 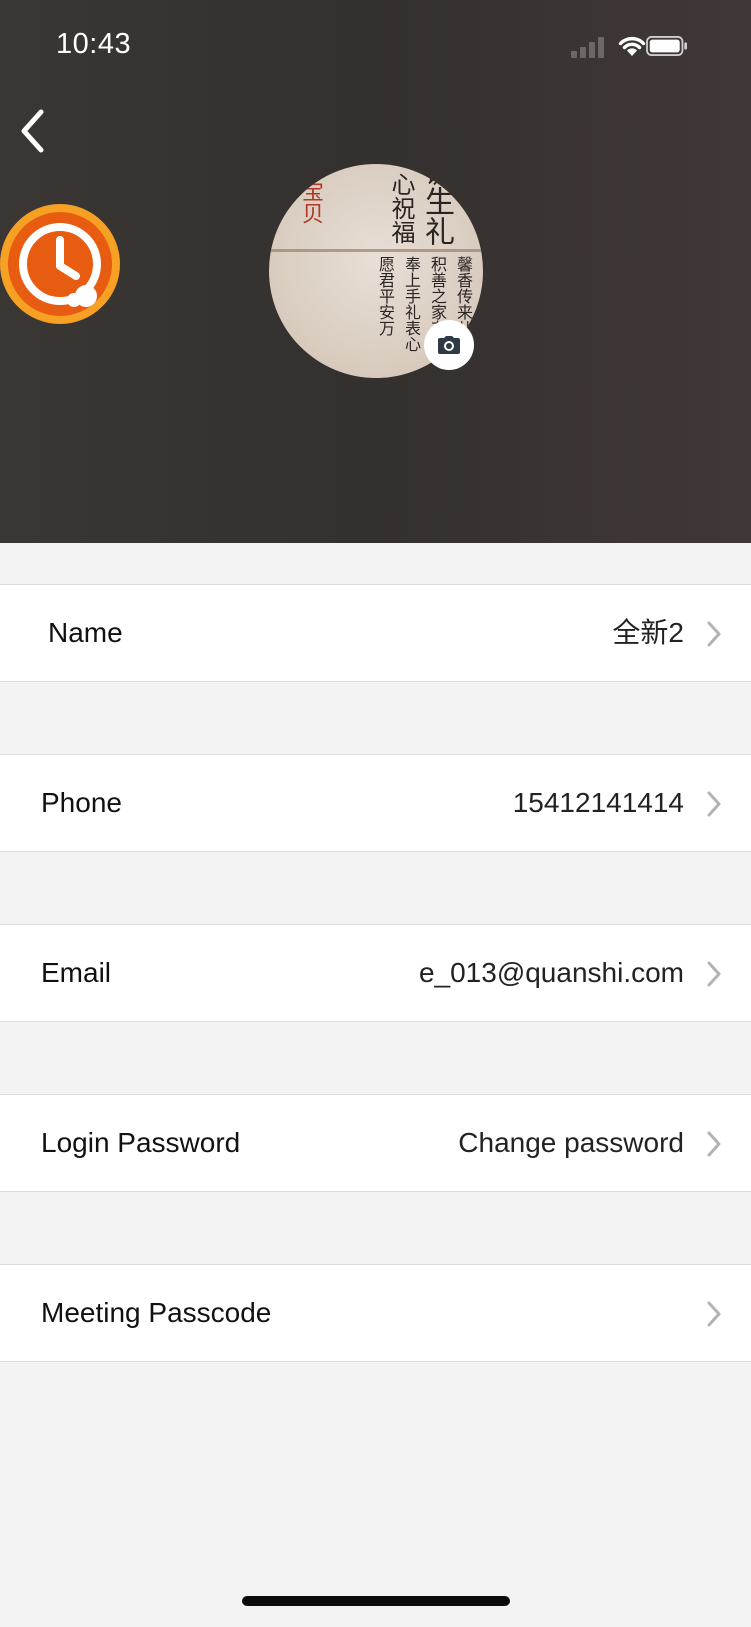 I want to click on email-row: Email e_013@quanshi.com, so click(x=375, y=973).